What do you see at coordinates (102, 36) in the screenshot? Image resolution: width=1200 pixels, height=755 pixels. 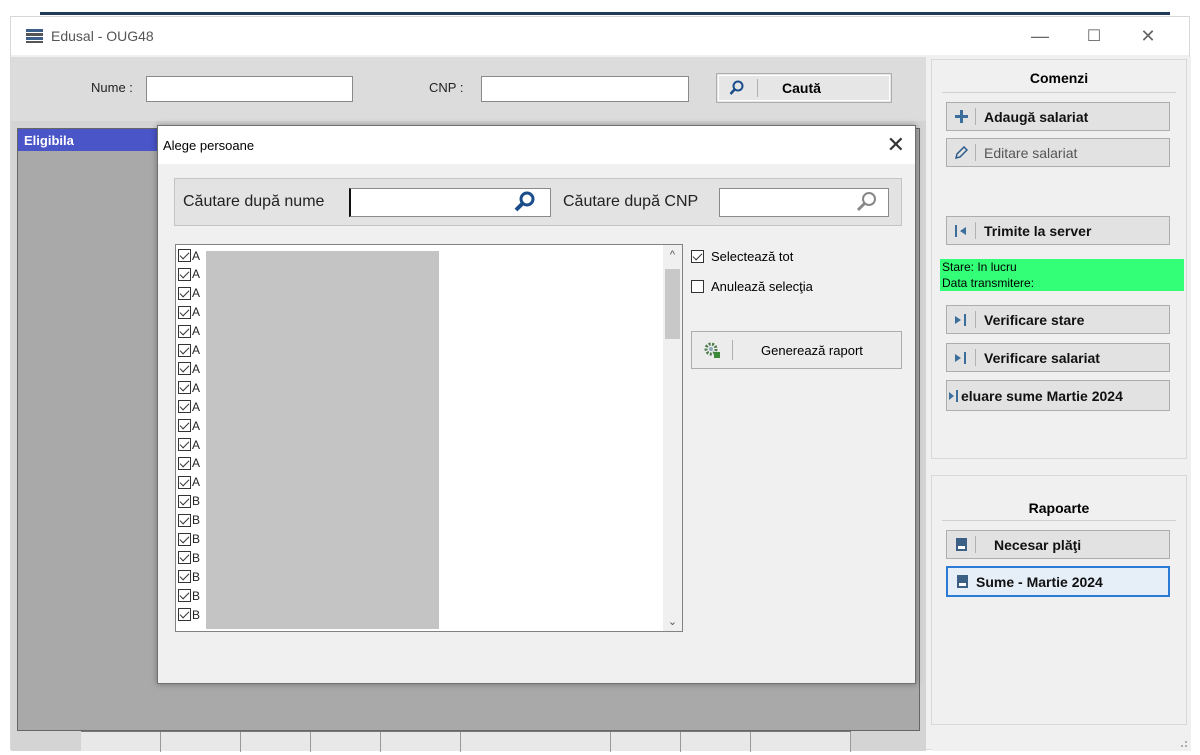 I see `window-title: Edusal - OUG48` at bounding box center [102, 36].